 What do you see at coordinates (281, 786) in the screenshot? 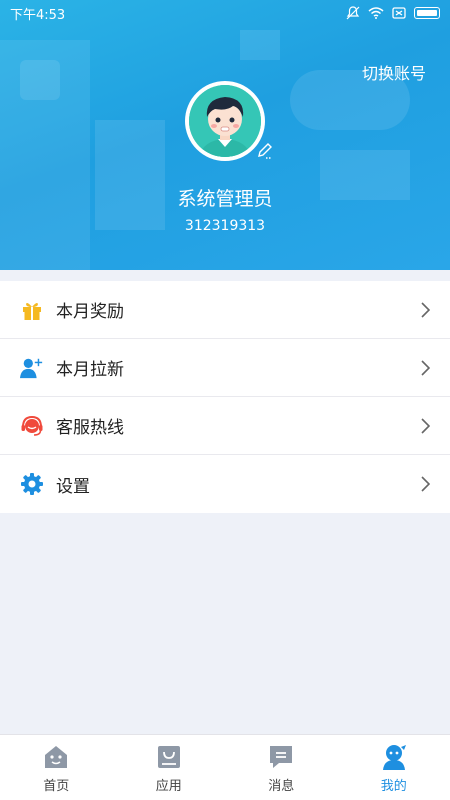
I see `tab-label: 消息` at bounding box center [281, 786].